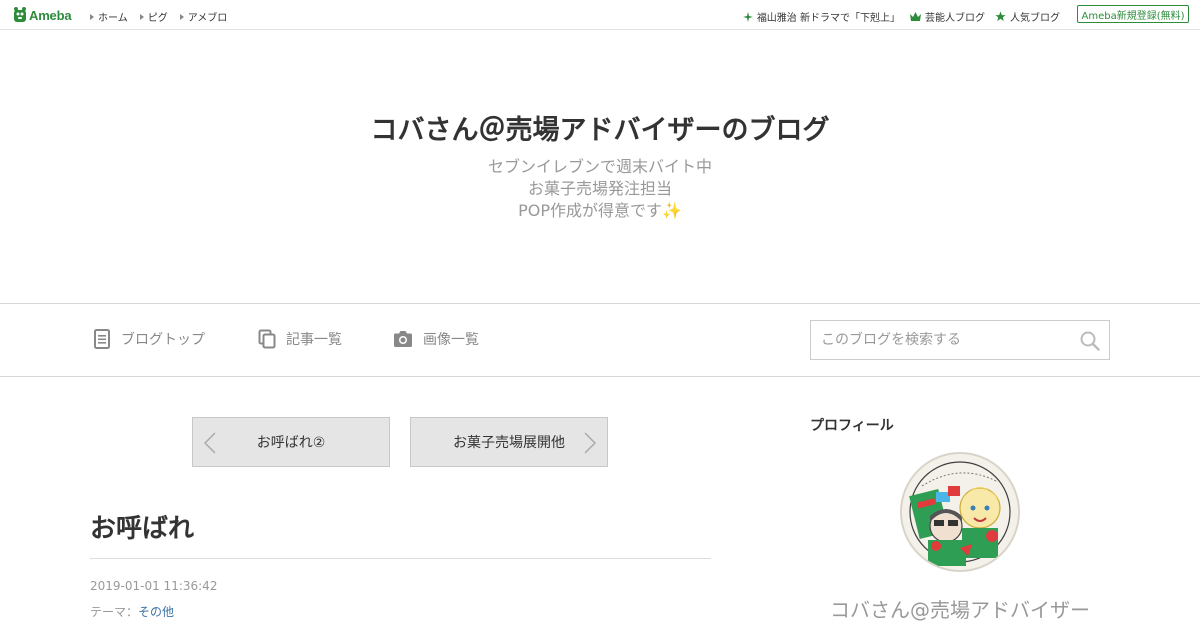  What do you see at coordinates (960, 512) in the screenshot?
I see `profile-avatar` at bounding box center [960, 512].